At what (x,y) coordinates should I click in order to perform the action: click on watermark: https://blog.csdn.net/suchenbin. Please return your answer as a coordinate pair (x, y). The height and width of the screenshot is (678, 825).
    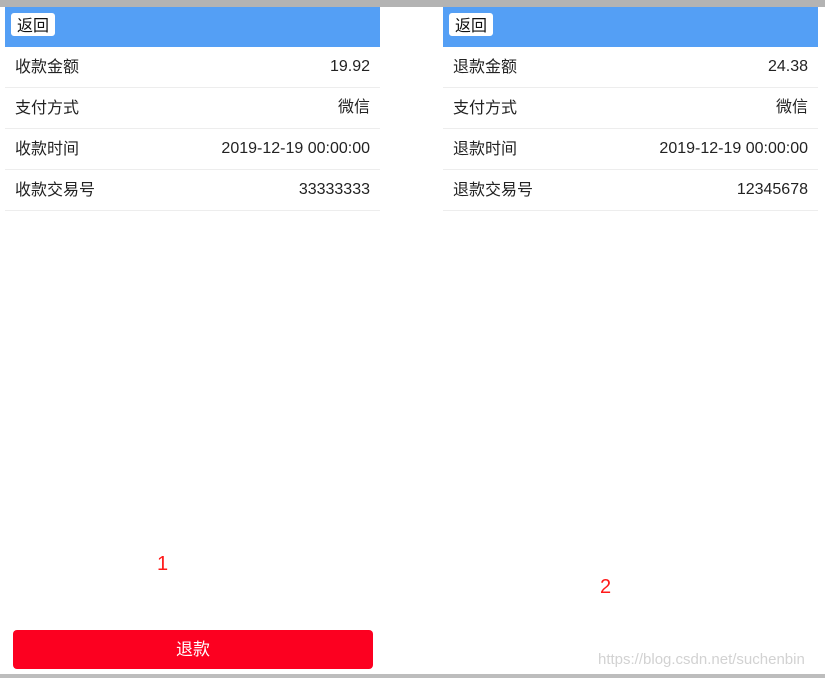
    Looking at the image, I should click on (701, 659).